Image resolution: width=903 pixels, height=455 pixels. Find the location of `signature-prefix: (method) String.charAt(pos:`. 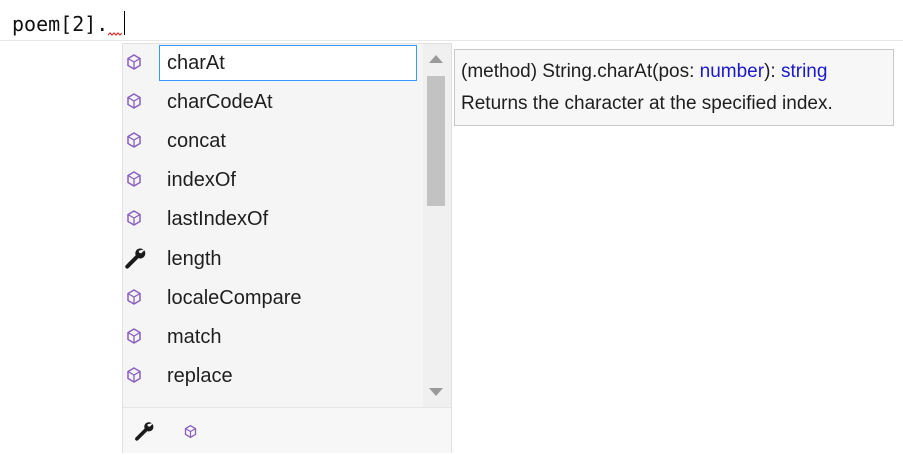

signature-prefix: (method) String.charAt(pos: is located at coordinates (580, 71).